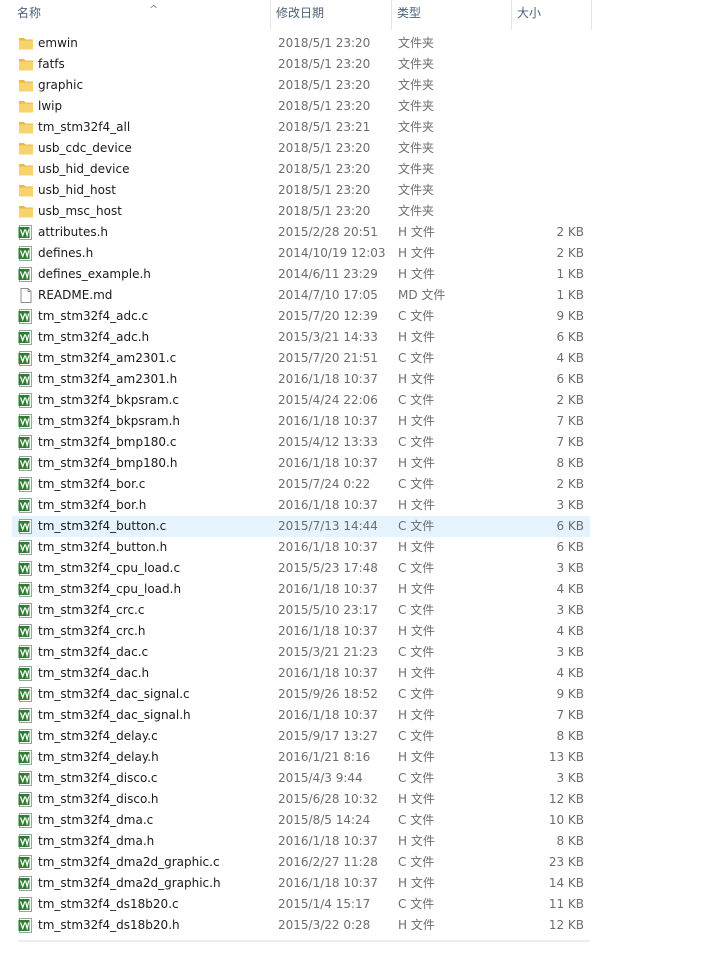 The width and height of the screenshot is (720, 960). Describe the element at coordinates (324, 484) in the screenshot. I see `file-date: 2015/7/24 0:22` at that location.